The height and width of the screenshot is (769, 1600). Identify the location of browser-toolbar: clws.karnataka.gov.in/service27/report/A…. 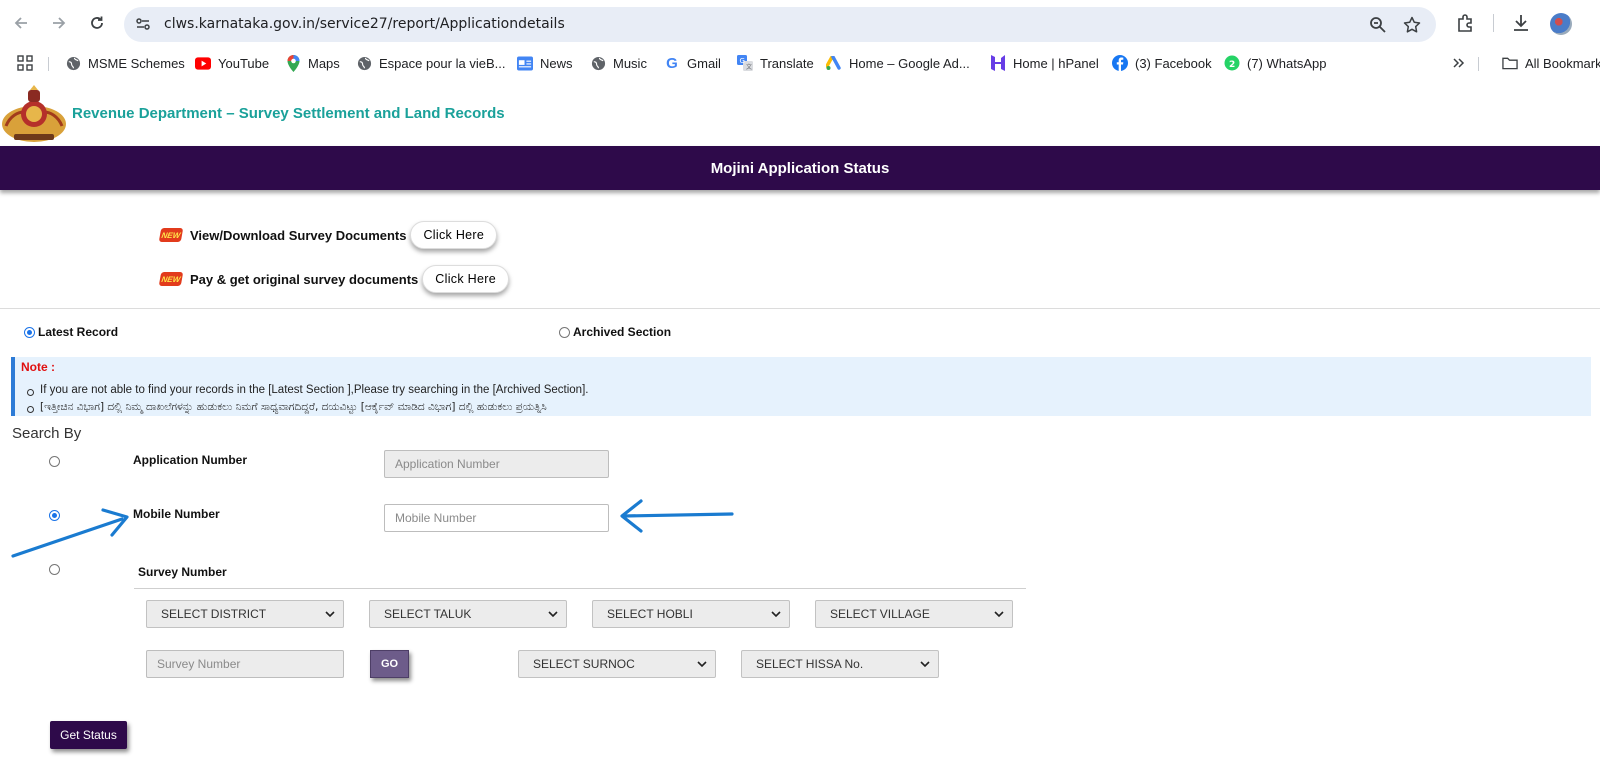
(800, 23).